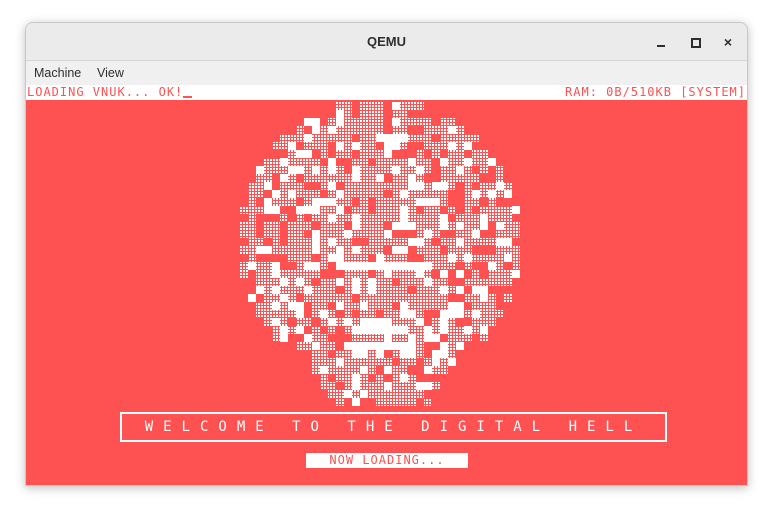  I want to click on maximize-button, so click(695, 42).